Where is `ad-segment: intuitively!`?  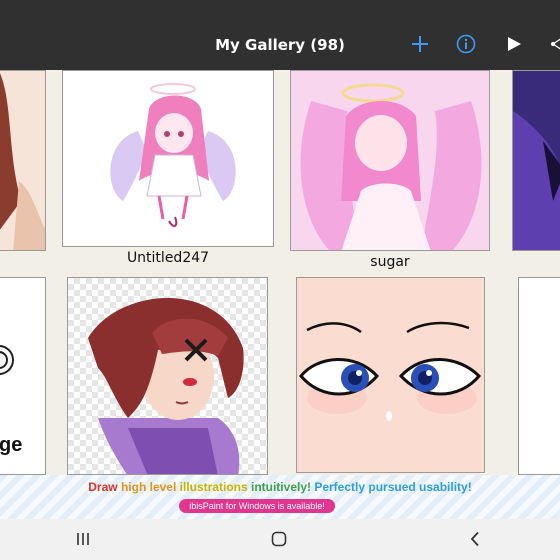 ad-segment: intuitively! is located at coordinates (282, 487).